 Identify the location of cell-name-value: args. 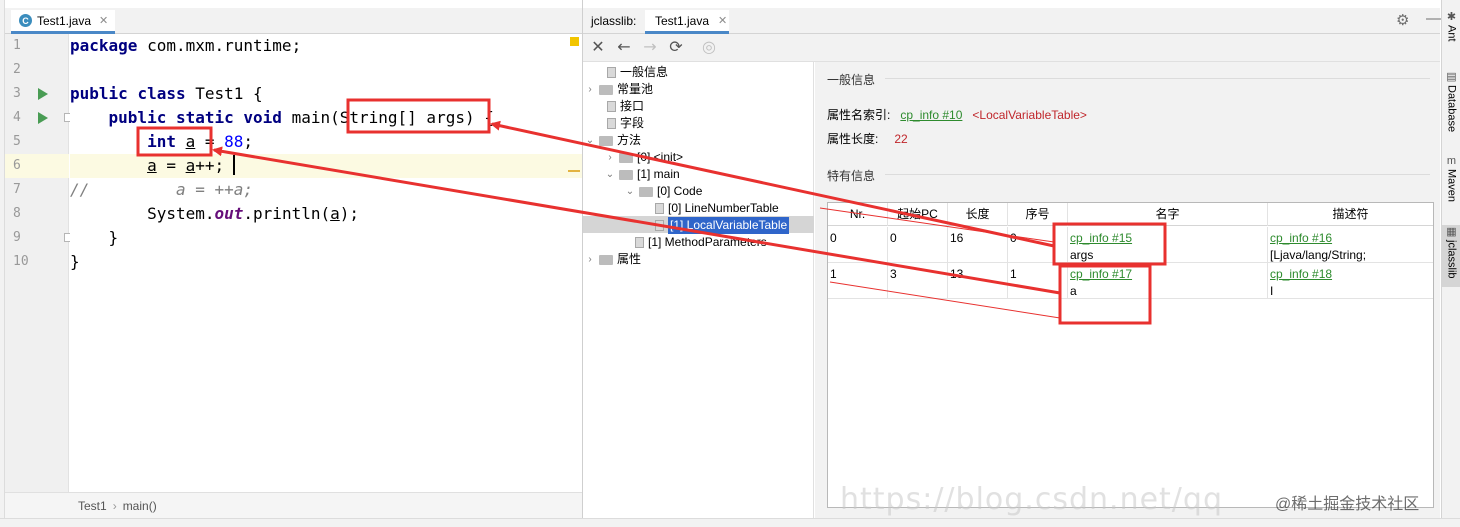
(1082, 255).